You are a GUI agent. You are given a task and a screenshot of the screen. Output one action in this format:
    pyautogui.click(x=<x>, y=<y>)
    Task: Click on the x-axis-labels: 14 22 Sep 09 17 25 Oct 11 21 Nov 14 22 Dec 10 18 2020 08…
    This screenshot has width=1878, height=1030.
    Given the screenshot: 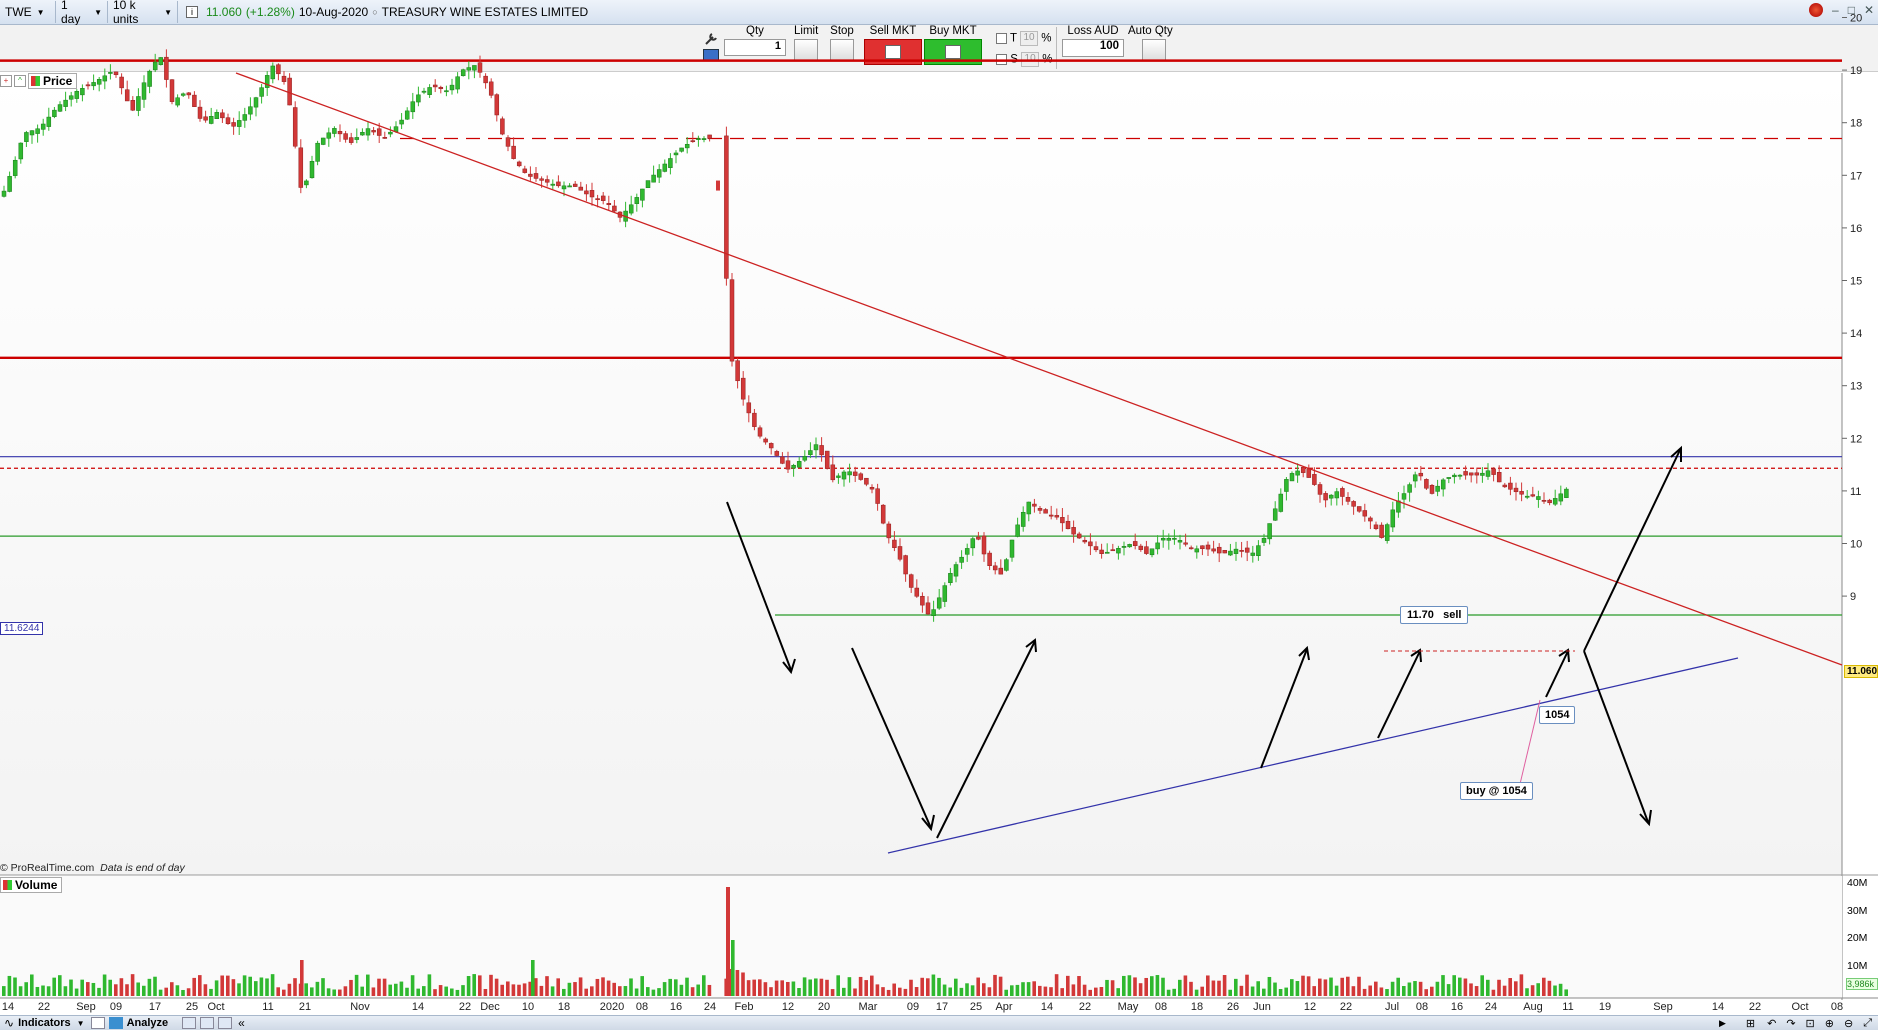 What is the action you would take?
    pyautogui.click(x=922, y=1007)
    